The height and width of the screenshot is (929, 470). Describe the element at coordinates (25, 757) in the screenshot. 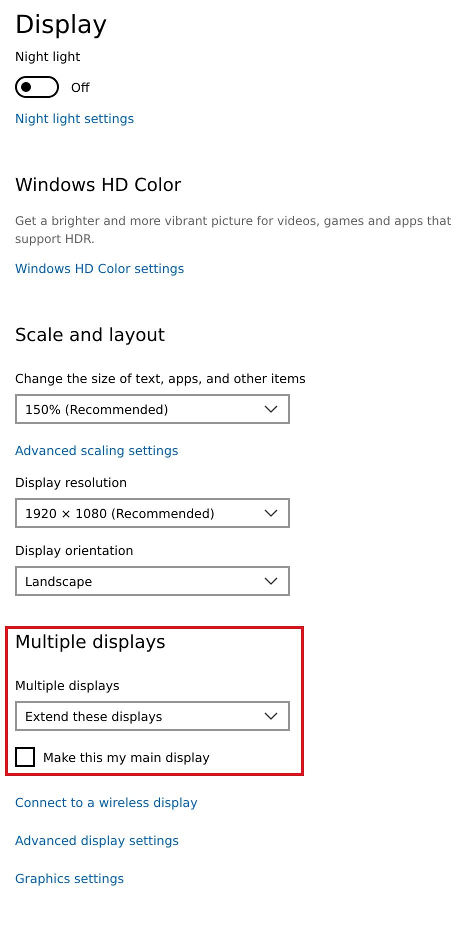

I see `checkbox` at that location.